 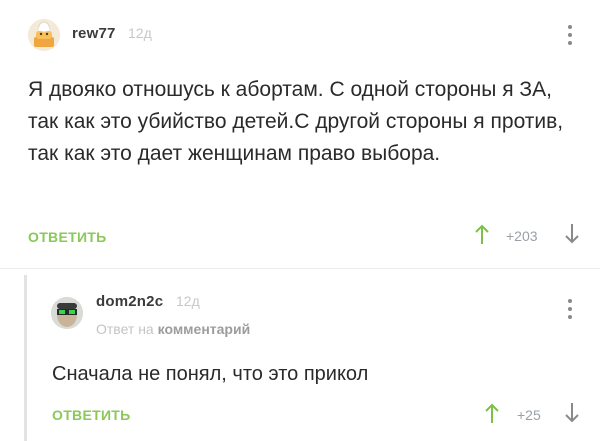 What do you see at coordinates (25, 358) in the screenshot?
I see `thread-line` at bounding box center [25, 358].